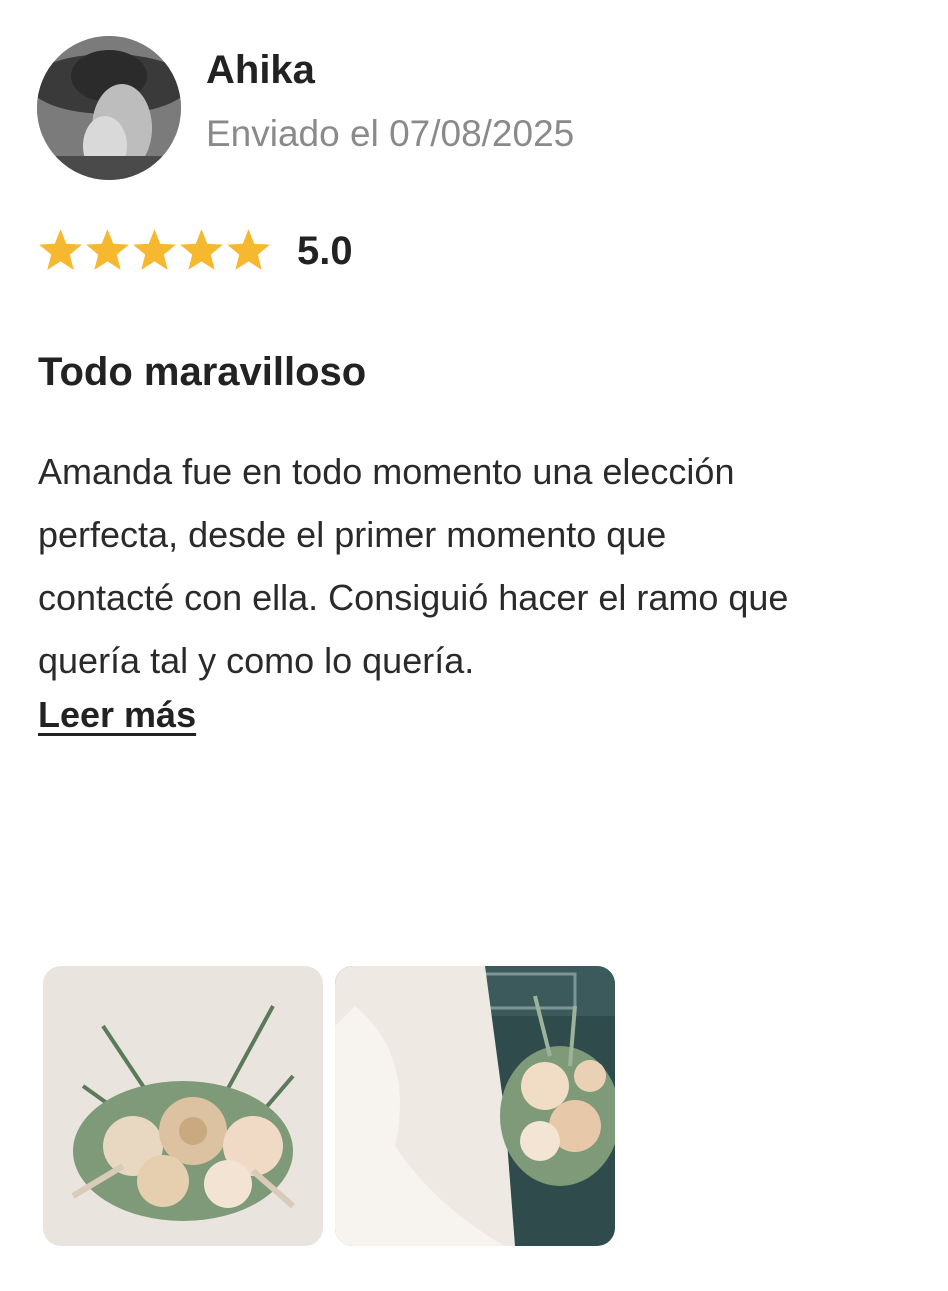  Describe the element at coordinates (352, 534) in the screenshot. I see `review-line: perfecta, desde el primer momento que` at that location.